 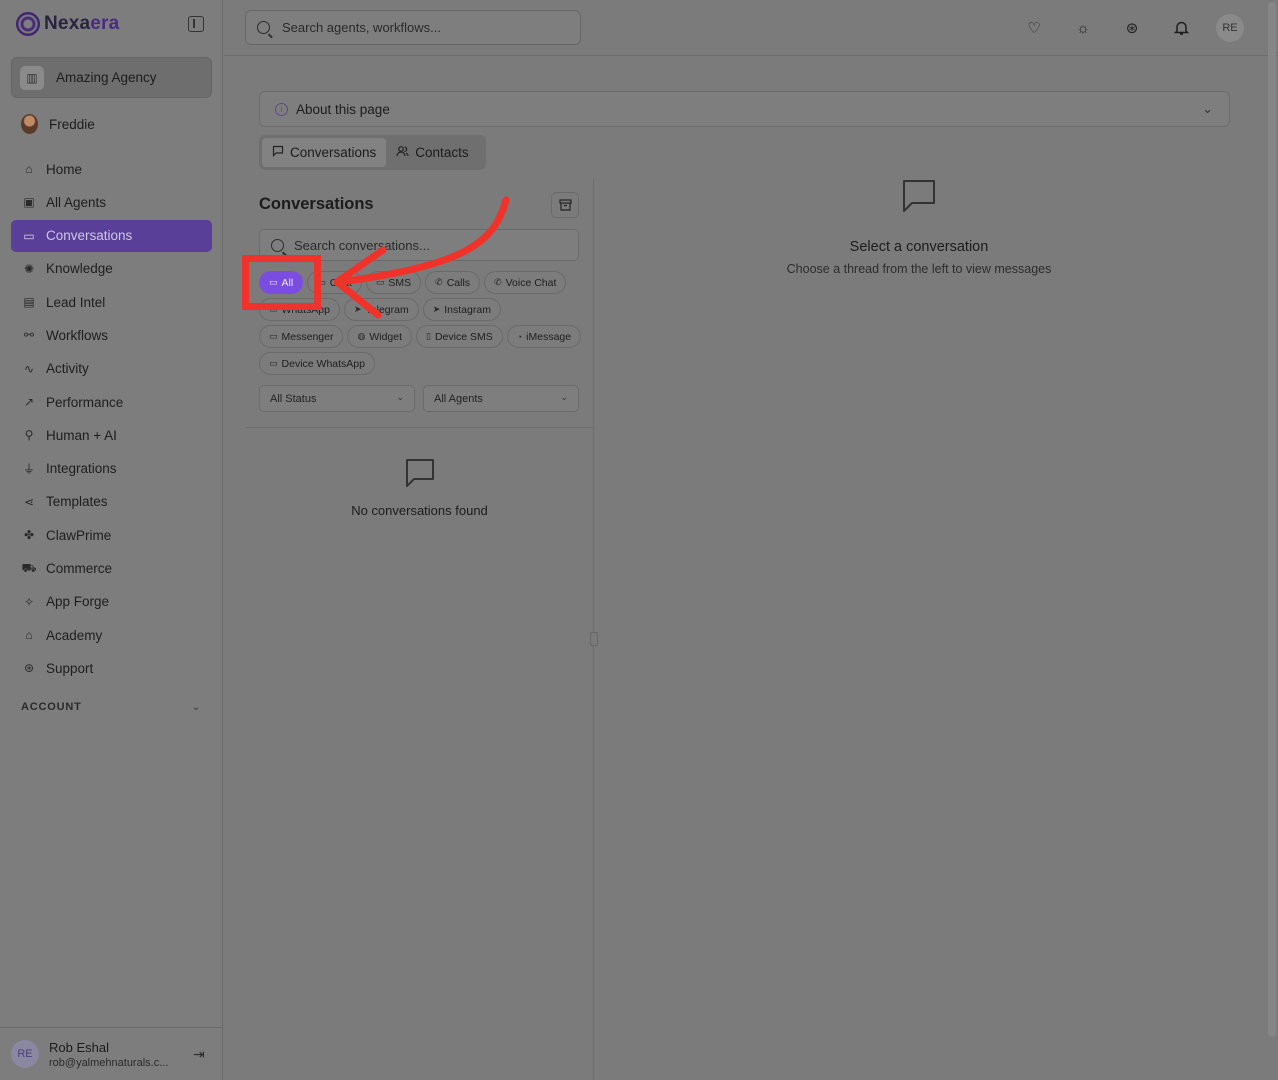 I want to click on sidebar-item-label: Workflows, so click(x=77, y=335).